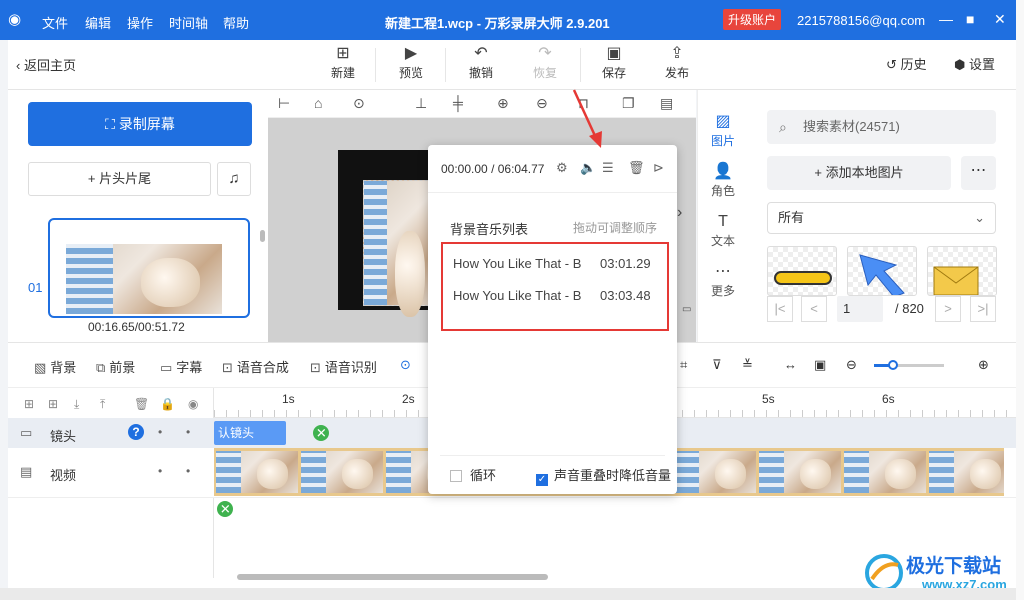  What do you see at coordinates (861, 20) in the screenshot?
I see `account-email: 2215788156@qq.com` at bounding box center [861, 20].